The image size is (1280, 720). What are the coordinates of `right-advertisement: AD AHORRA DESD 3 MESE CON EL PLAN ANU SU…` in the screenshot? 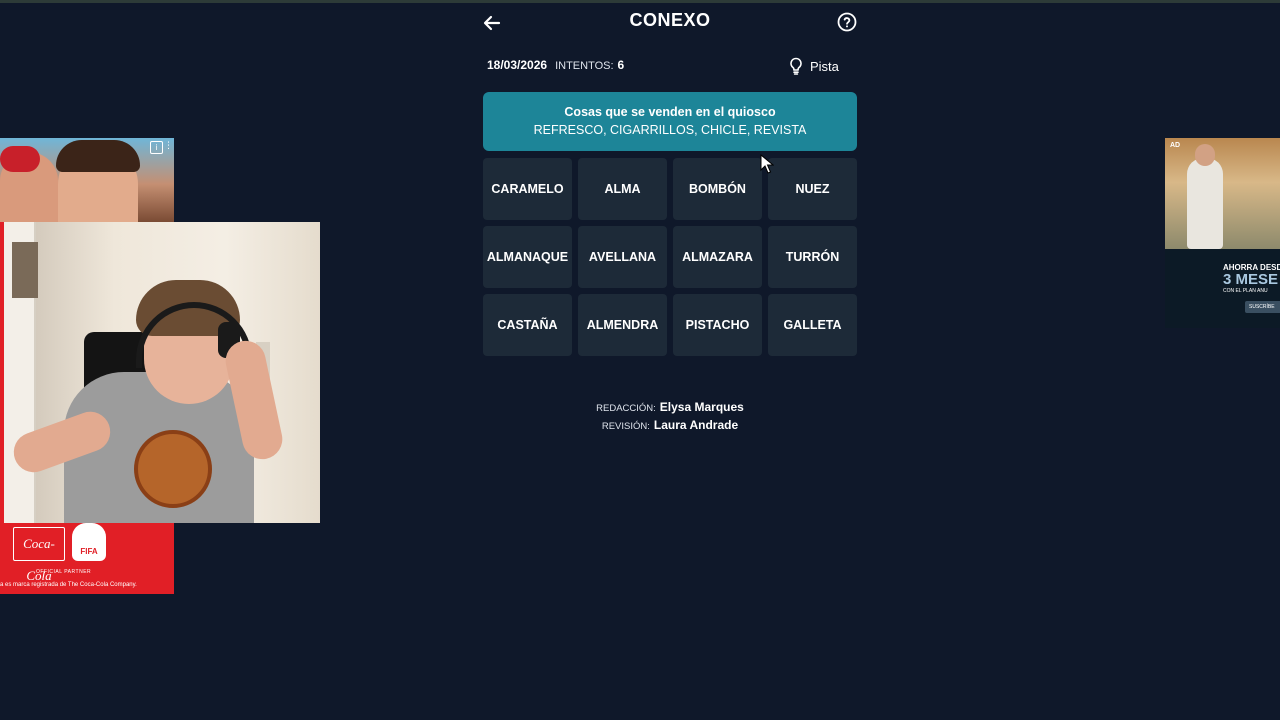 It's located at (1222, 233).